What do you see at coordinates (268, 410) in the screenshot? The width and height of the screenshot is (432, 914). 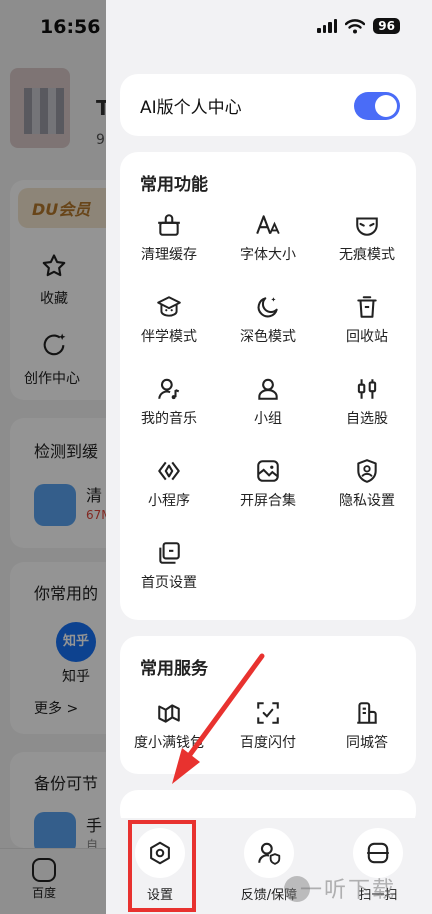 I see `func-group: 小组` at bounding box center [268, 410].